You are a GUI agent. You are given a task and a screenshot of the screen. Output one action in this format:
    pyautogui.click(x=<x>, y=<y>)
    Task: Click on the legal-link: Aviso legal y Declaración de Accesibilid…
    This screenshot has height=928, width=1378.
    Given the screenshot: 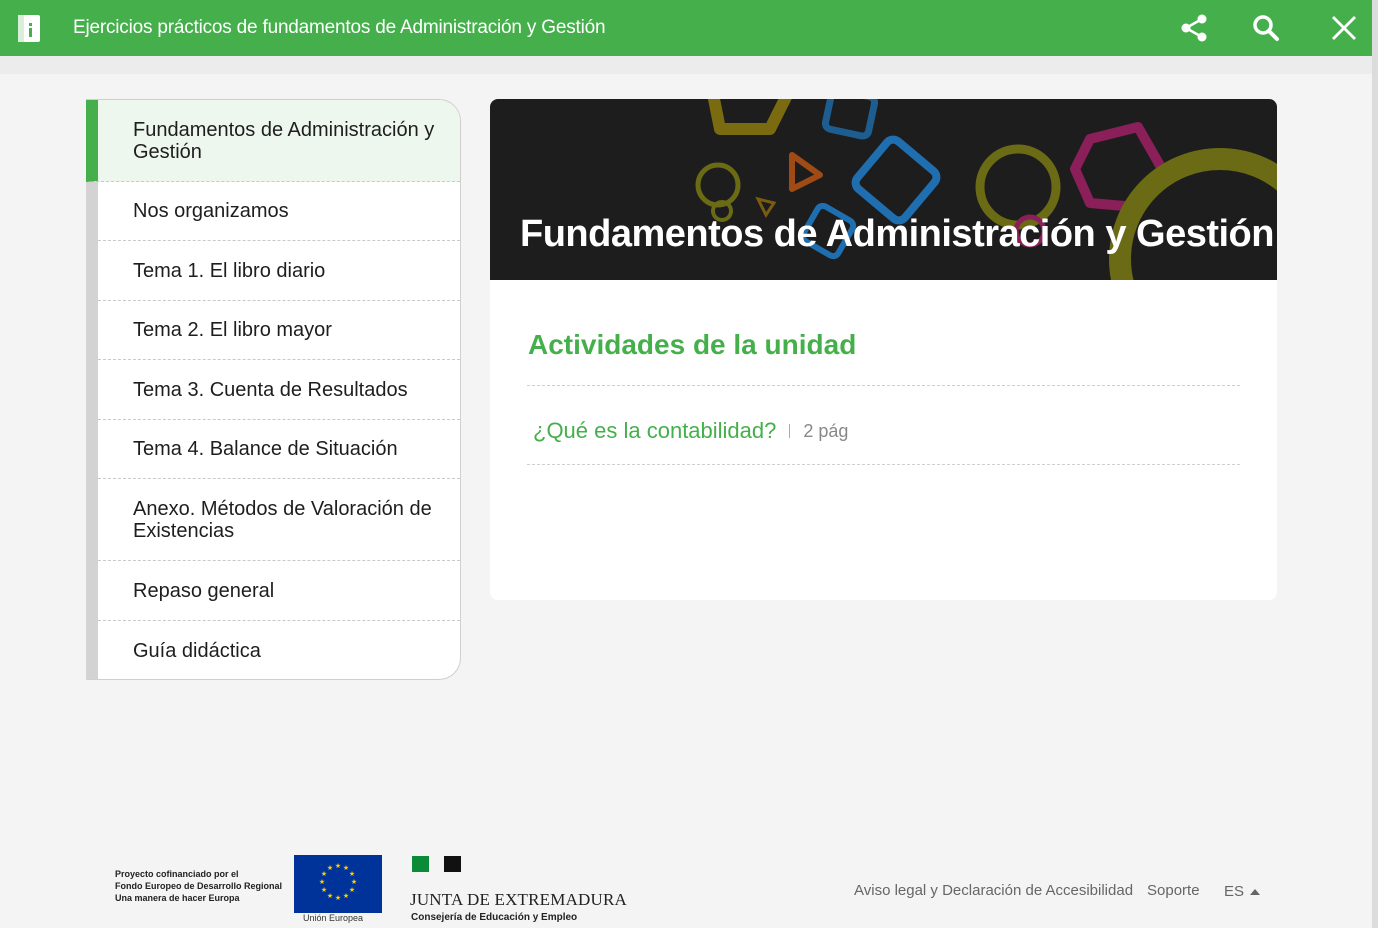 What is the action you would take?
    pyautogui.click(x=993, y=890)
    